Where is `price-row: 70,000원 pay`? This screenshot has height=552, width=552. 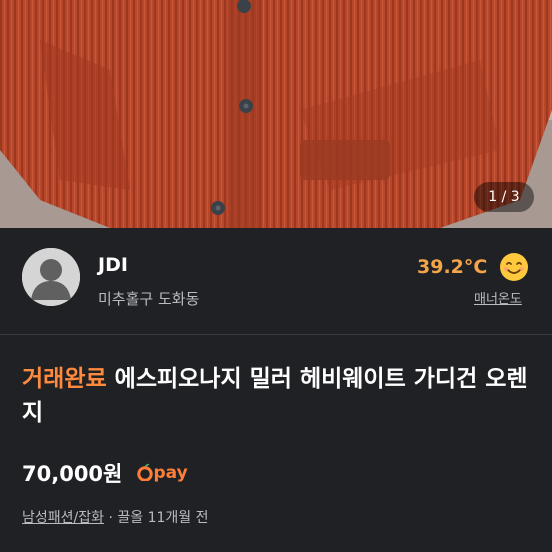
price-row: 70,000원 pay is located at coordinates (105, 473).